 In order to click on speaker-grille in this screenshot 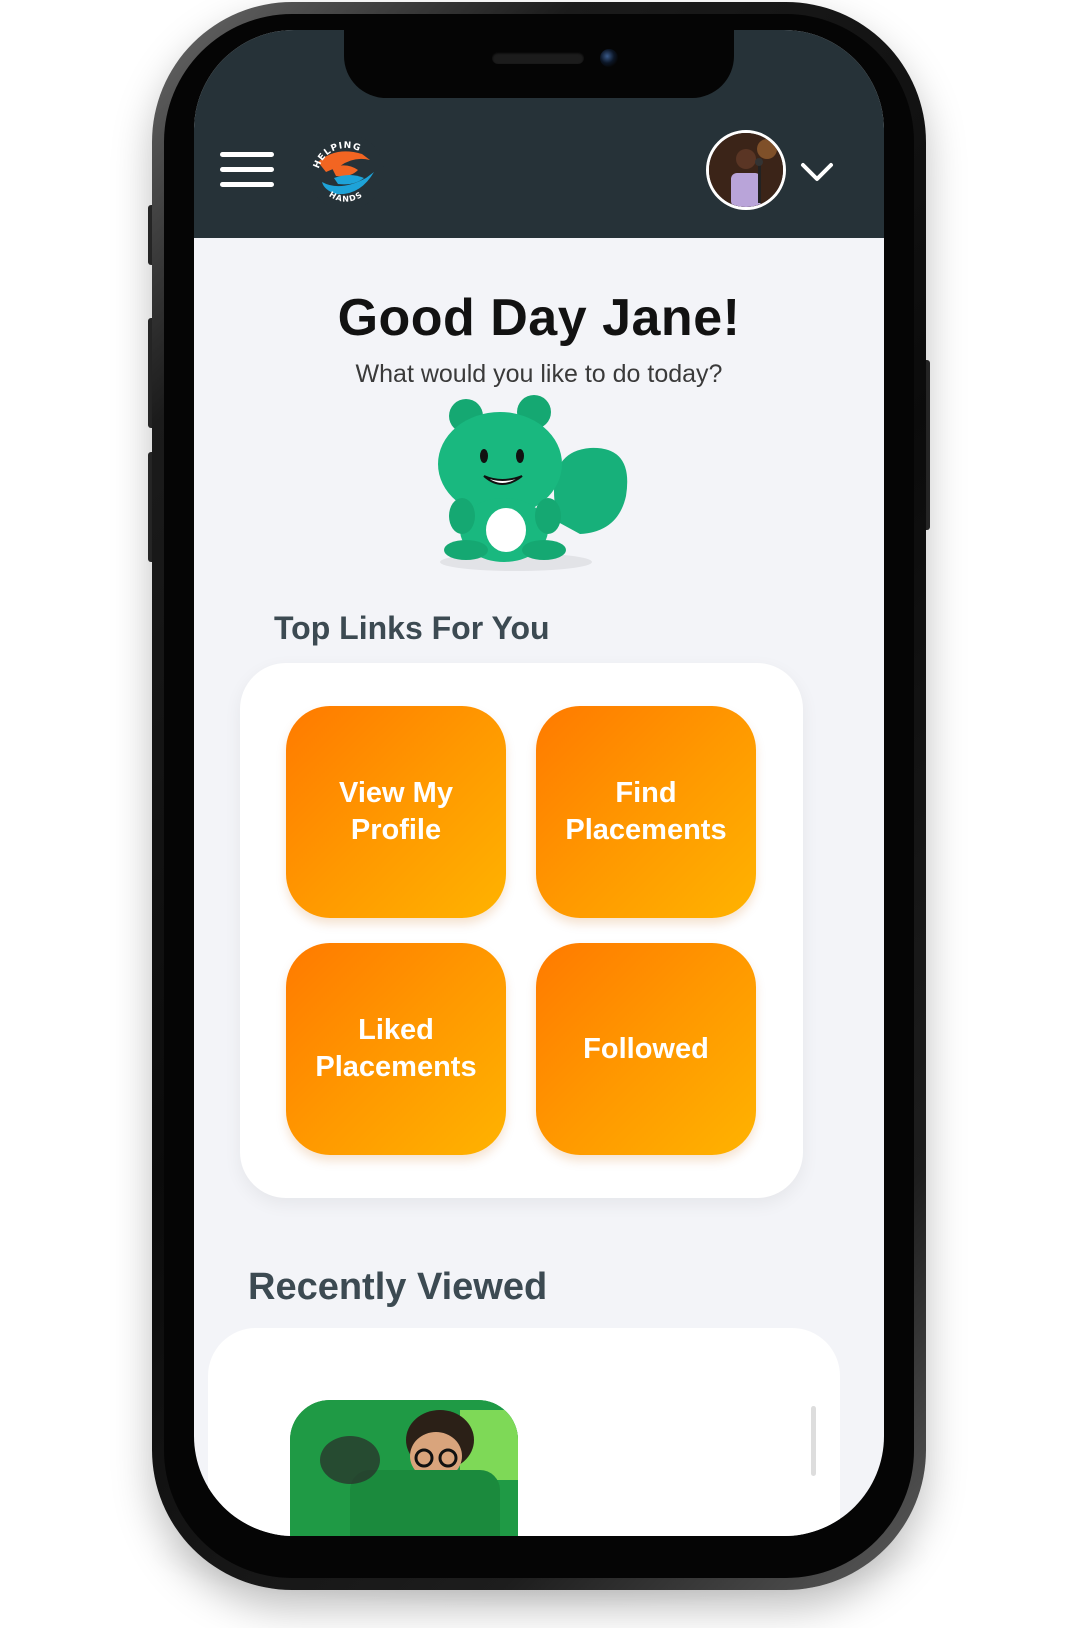, I will do `click(538, 58)`.